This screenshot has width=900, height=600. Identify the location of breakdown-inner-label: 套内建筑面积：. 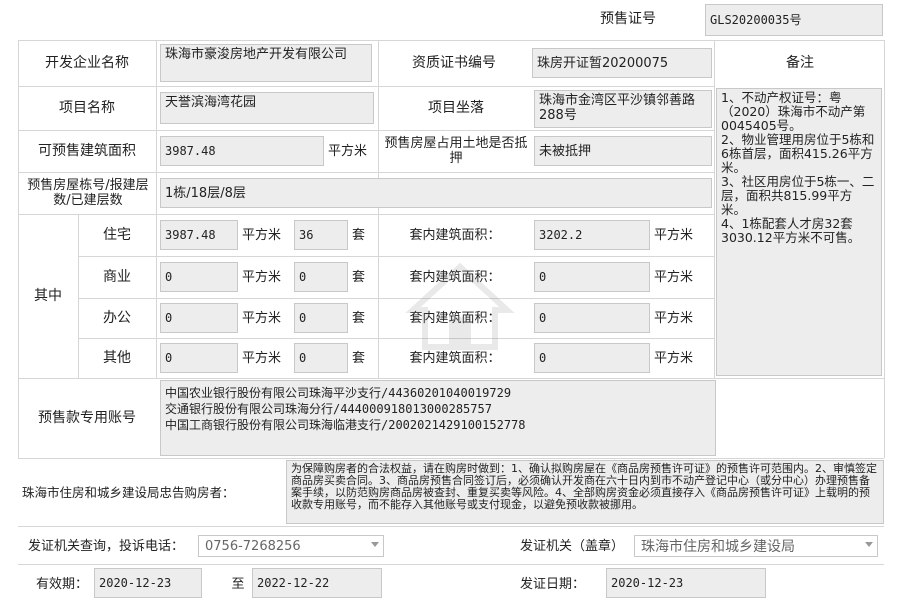
(455, 235).